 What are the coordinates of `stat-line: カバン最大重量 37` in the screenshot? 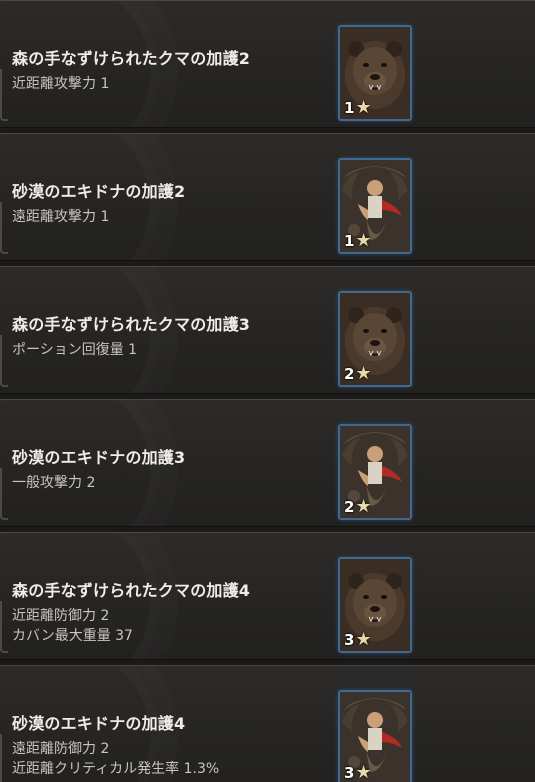 It's located at (72, 636).